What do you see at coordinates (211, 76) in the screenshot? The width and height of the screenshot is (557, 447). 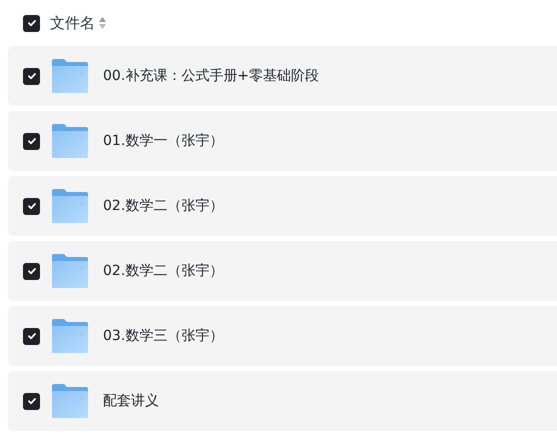 I see `file-name: 00.补充课：公式手册+零基础阶段` at bounding box center [211, 76].